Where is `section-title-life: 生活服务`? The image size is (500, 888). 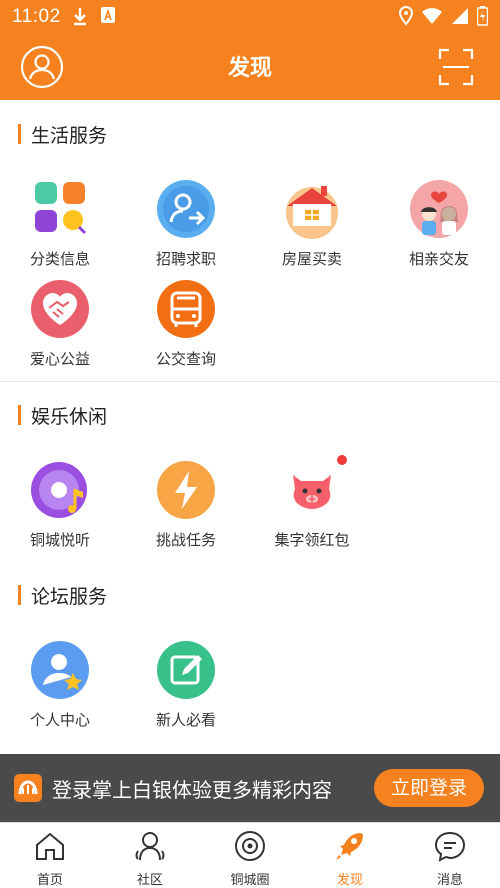
section-title-life: 生活服务 is located at coordinates (62, 134).